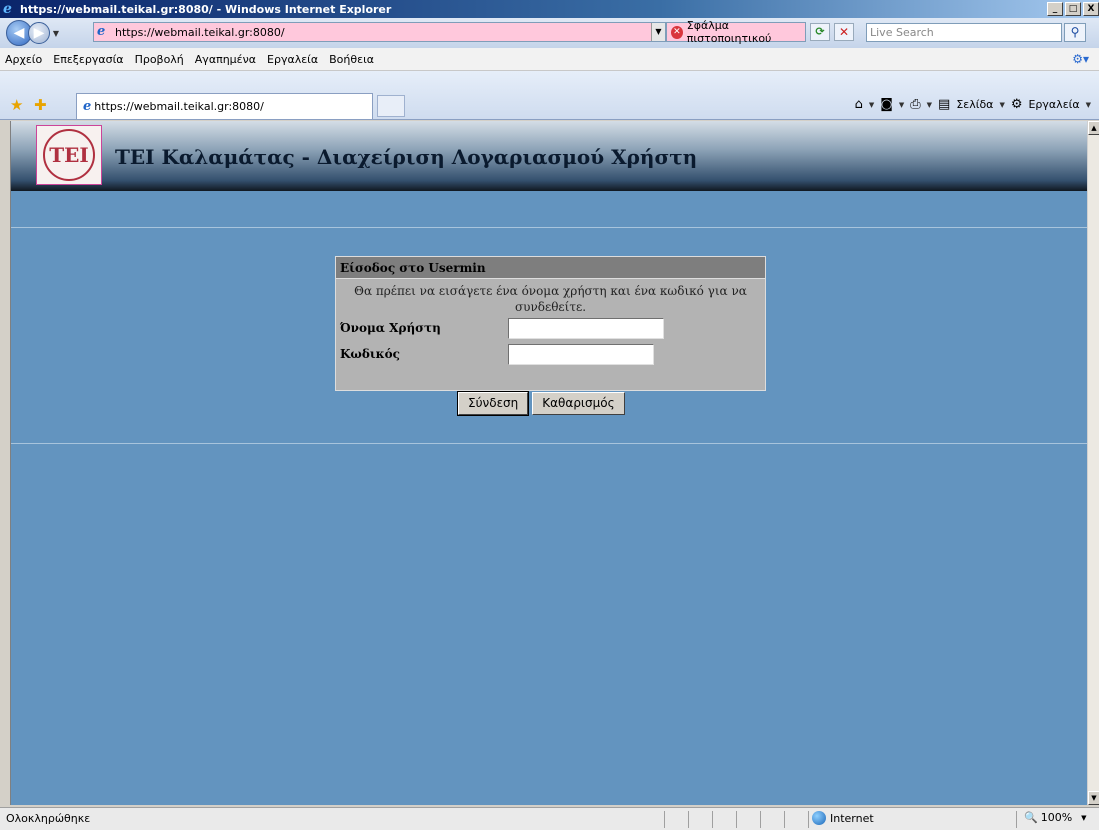  What do you see at coordinates (40, 105) in the screenshot?
I see `add-favorite-icon: ✚` at bounding box center [40, 105].